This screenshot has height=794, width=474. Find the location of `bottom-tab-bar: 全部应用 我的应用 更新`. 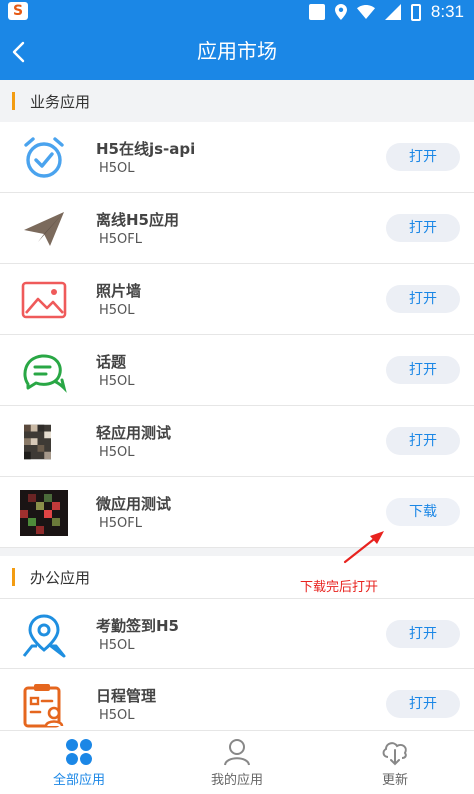

bottom-tab-bar: 全部应用 我的应用 更新 is located at coordinates (237, 761).